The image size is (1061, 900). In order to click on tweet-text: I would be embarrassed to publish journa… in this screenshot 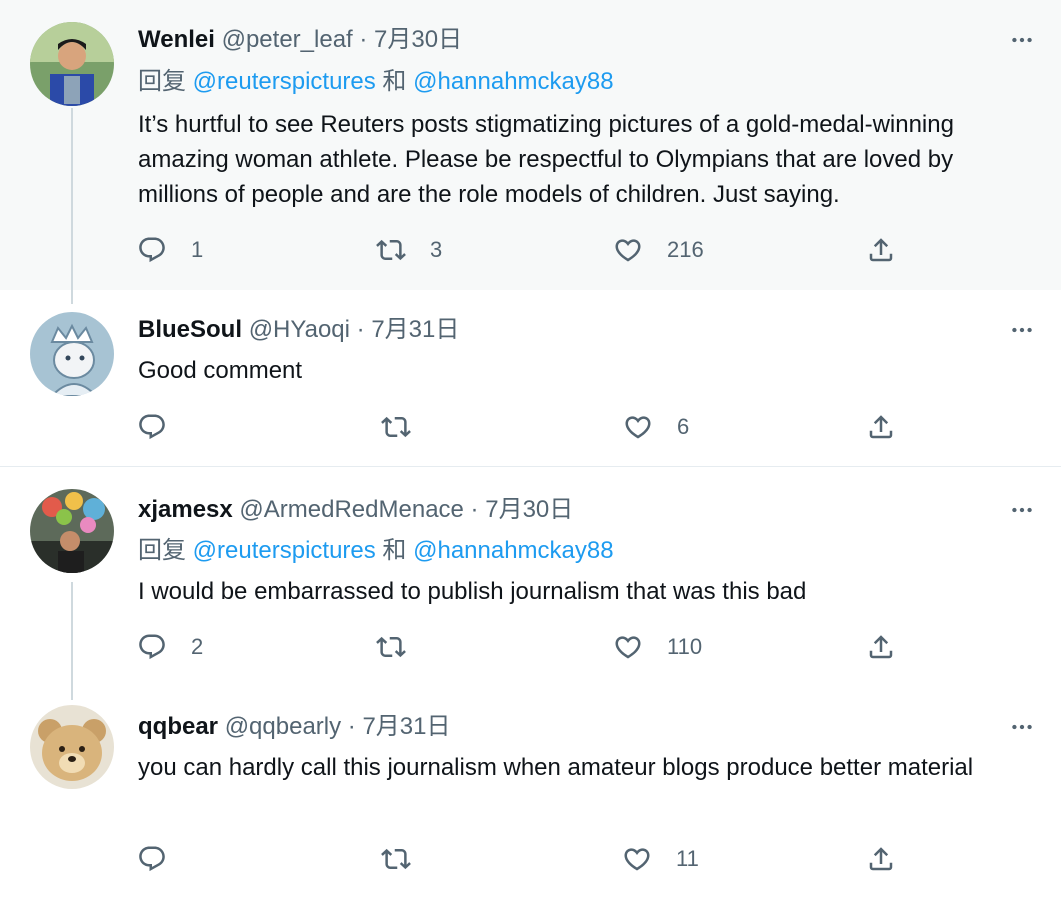, I will do `click(472, 591)`.